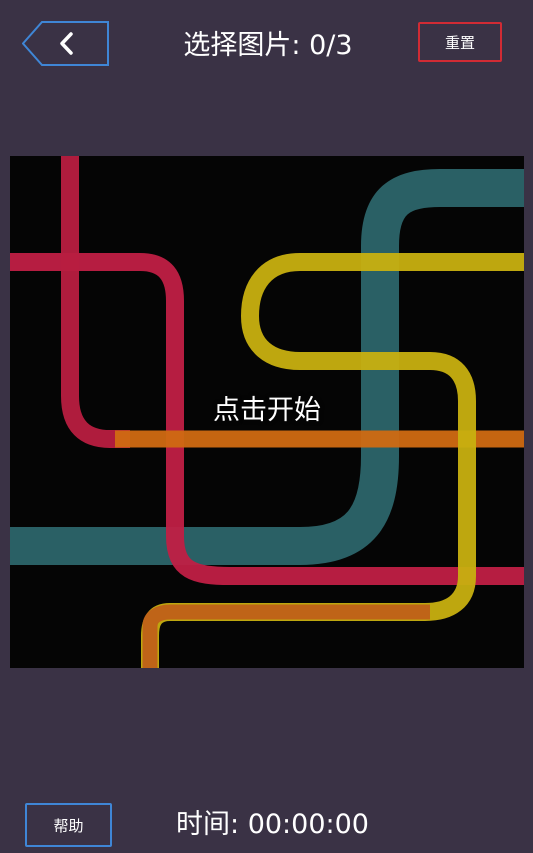  I want to click on back-button-frame, so click(65, 43).